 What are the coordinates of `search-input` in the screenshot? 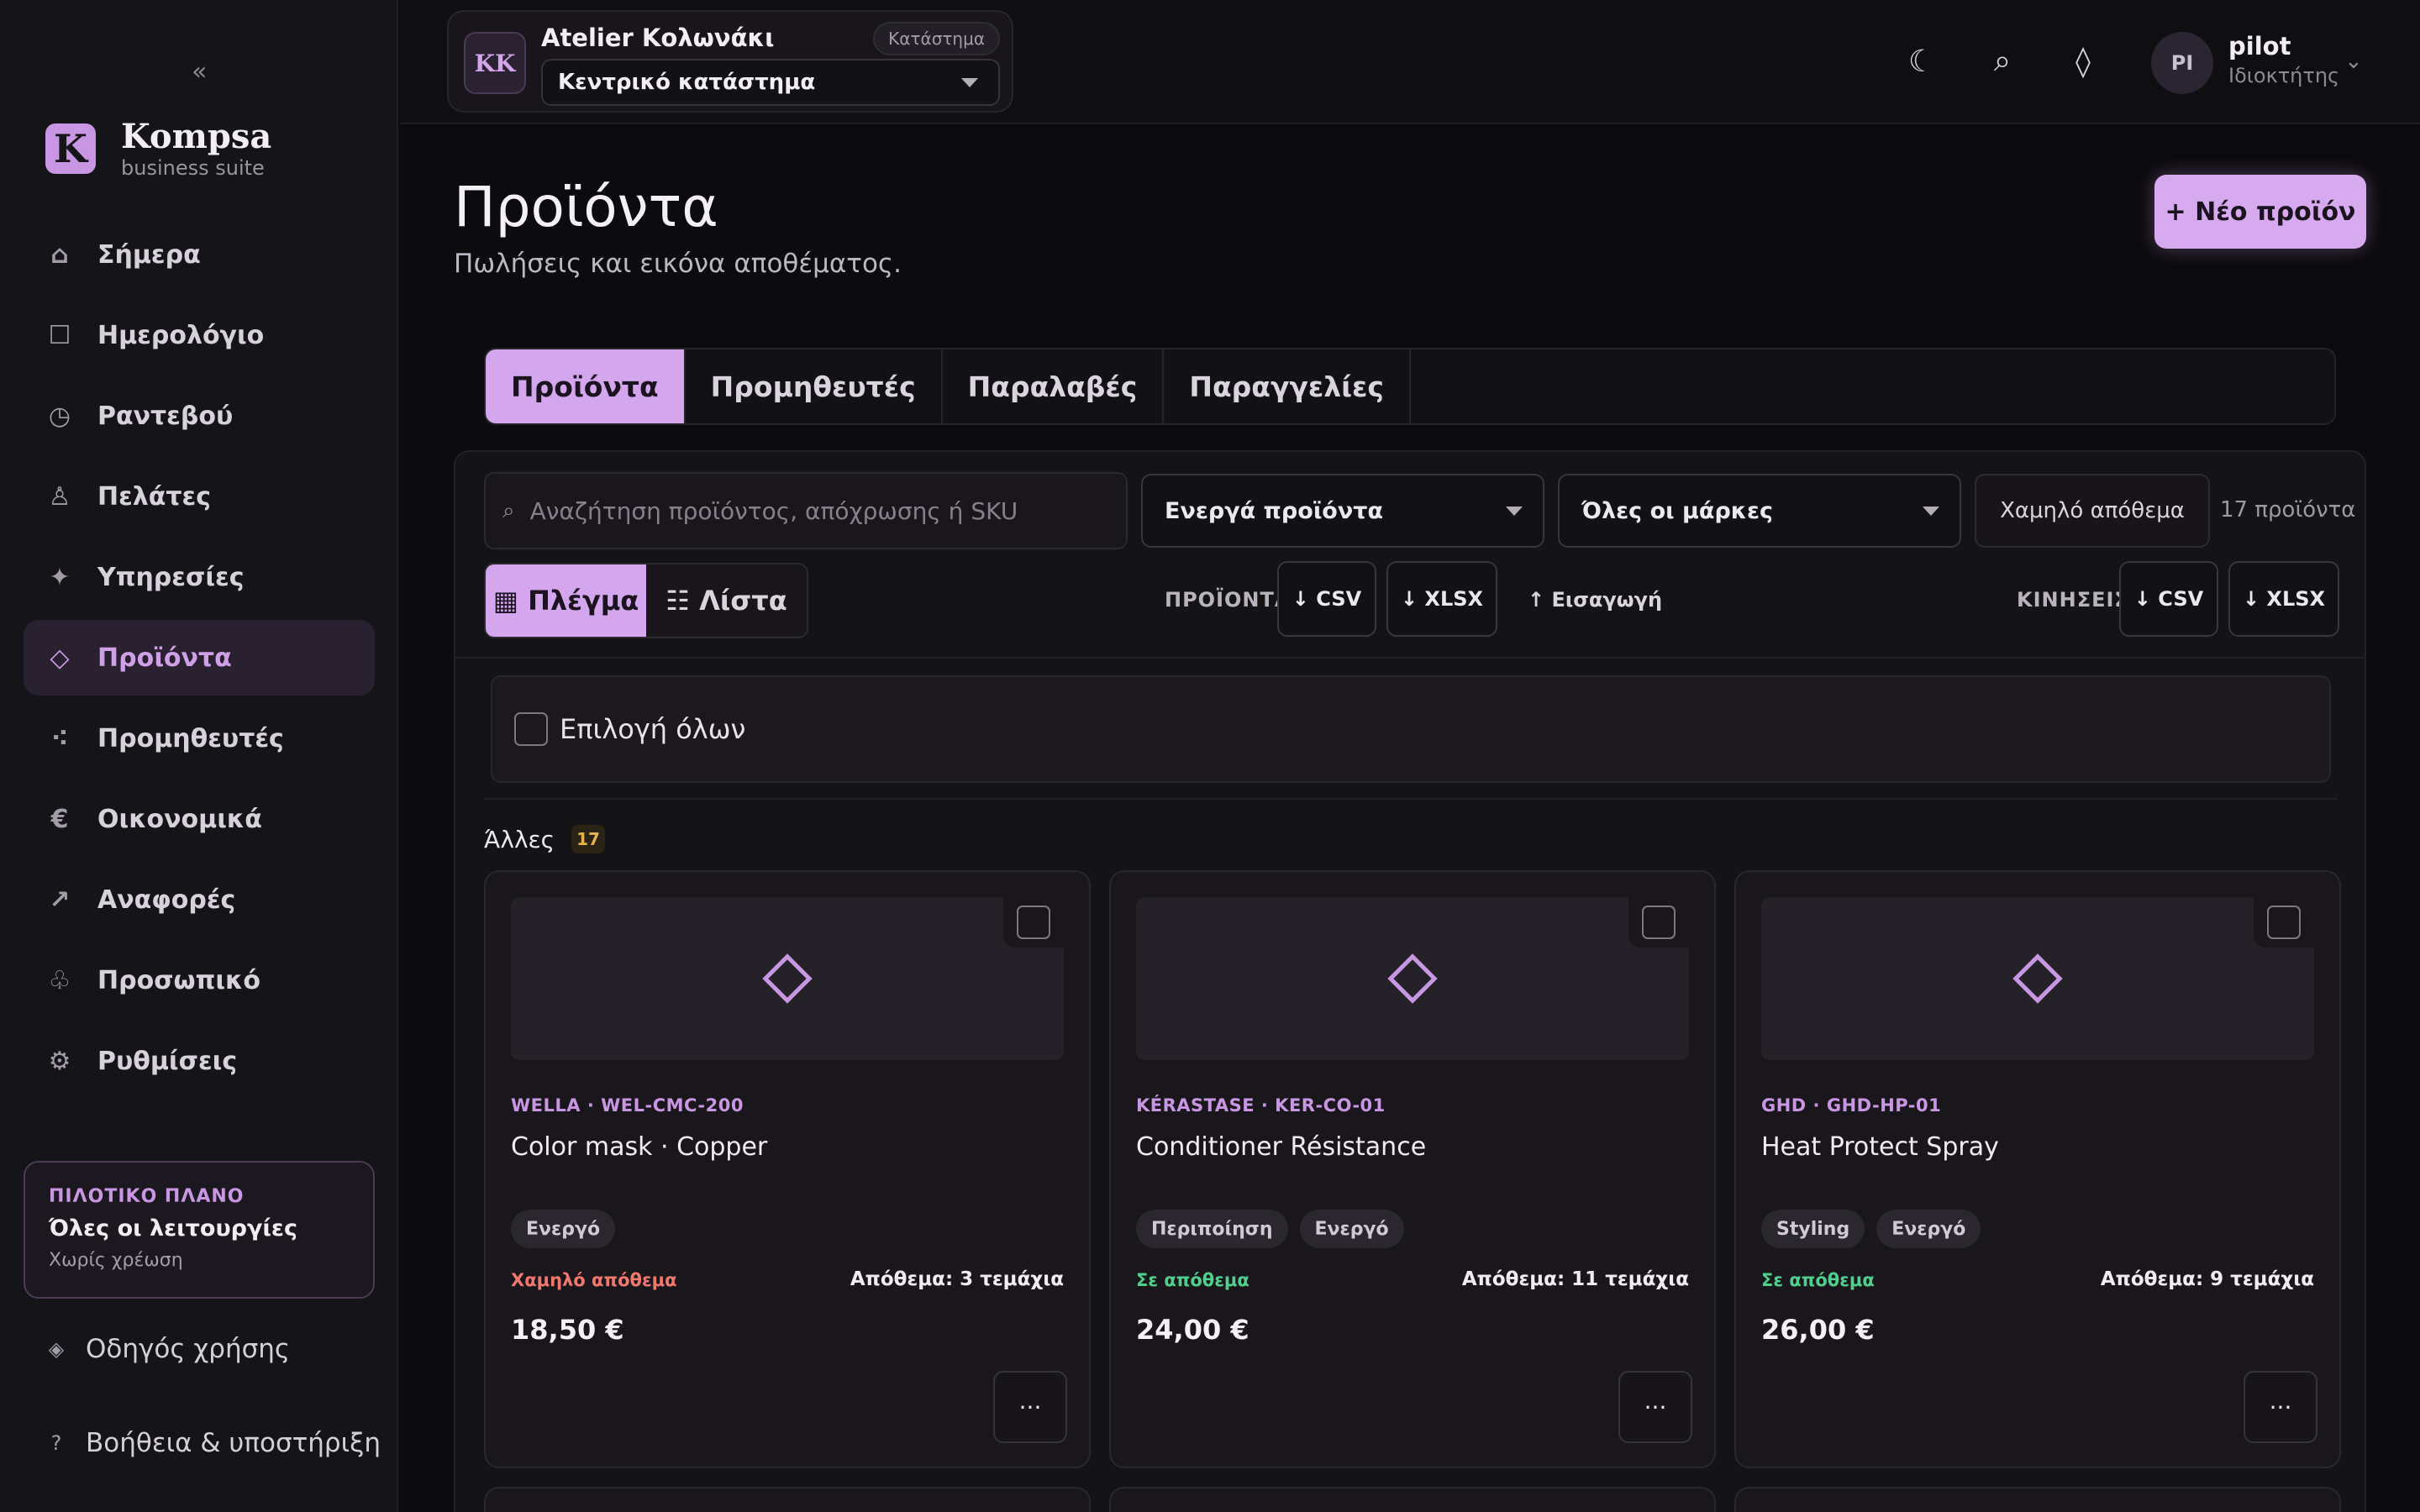 It's located at (815, 510).